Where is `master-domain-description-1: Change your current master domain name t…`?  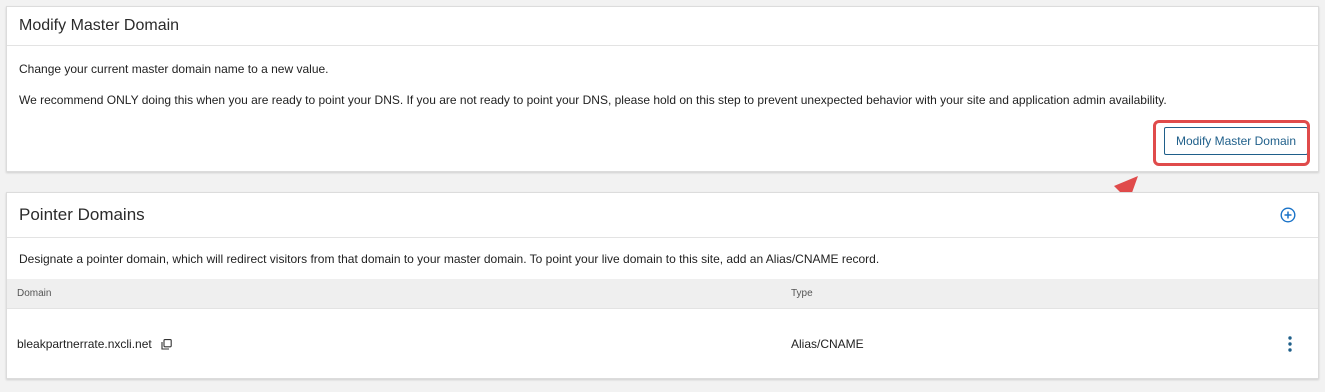
master-domain-description-1: Change your current master domain name t… is located at coordinates (174, 69).